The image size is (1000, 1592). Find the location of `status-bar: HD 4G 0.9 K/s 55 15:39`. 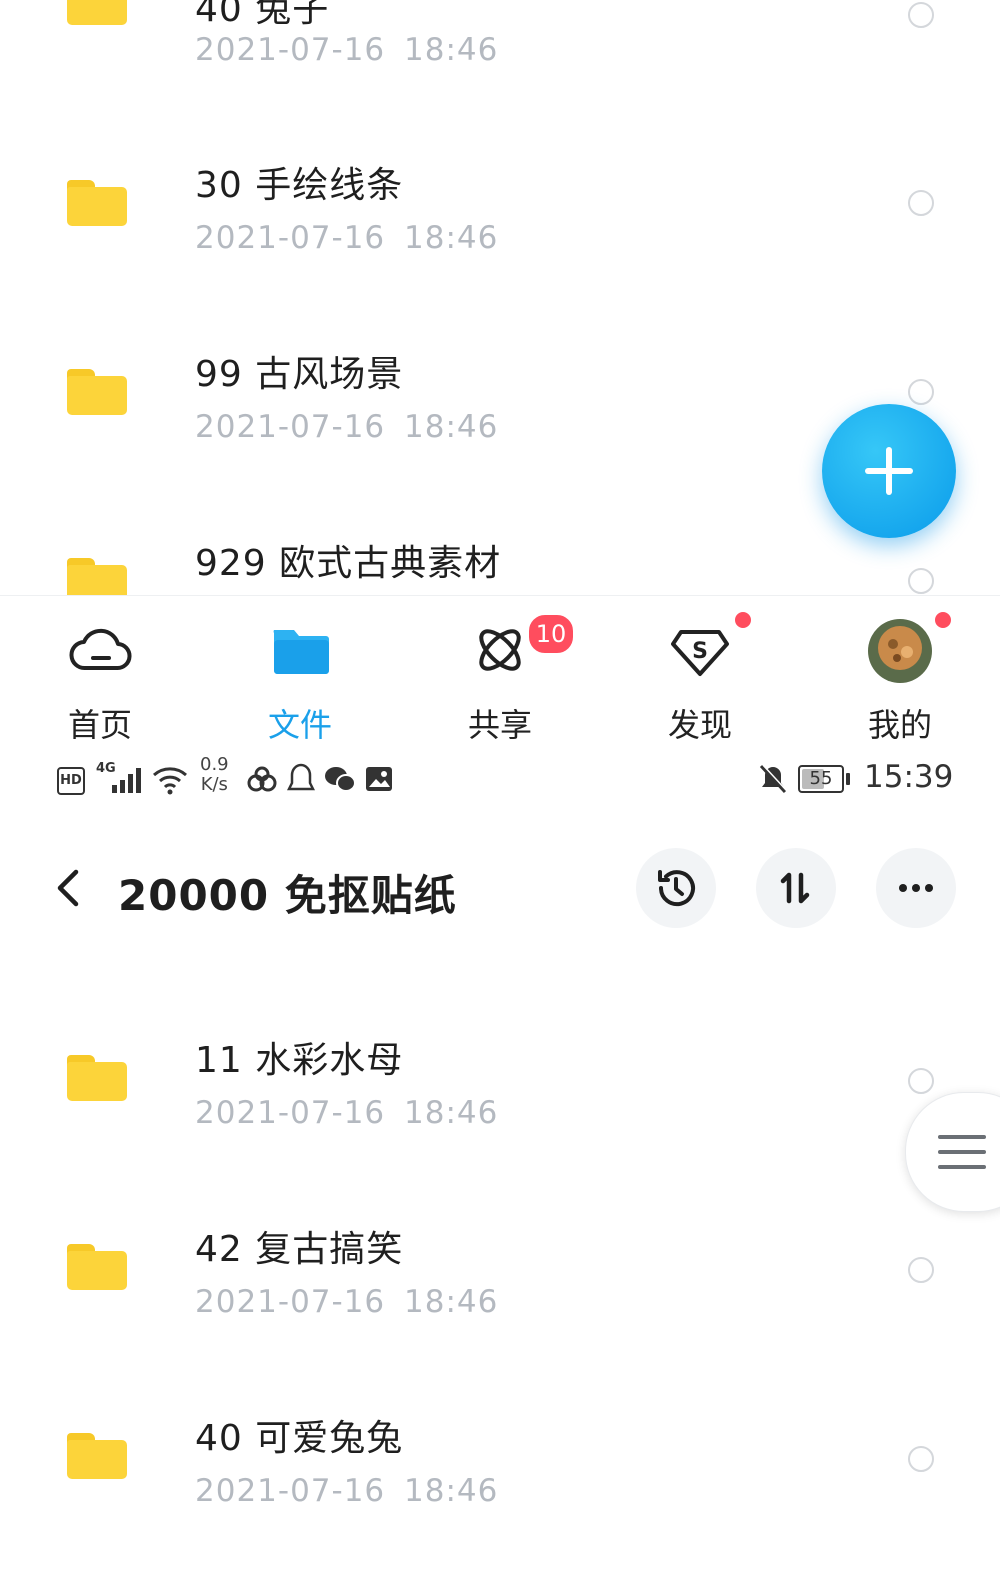

status-bar: HD 4G 0.9 K/s 55 15:39 is located at coordinates (500, 780).